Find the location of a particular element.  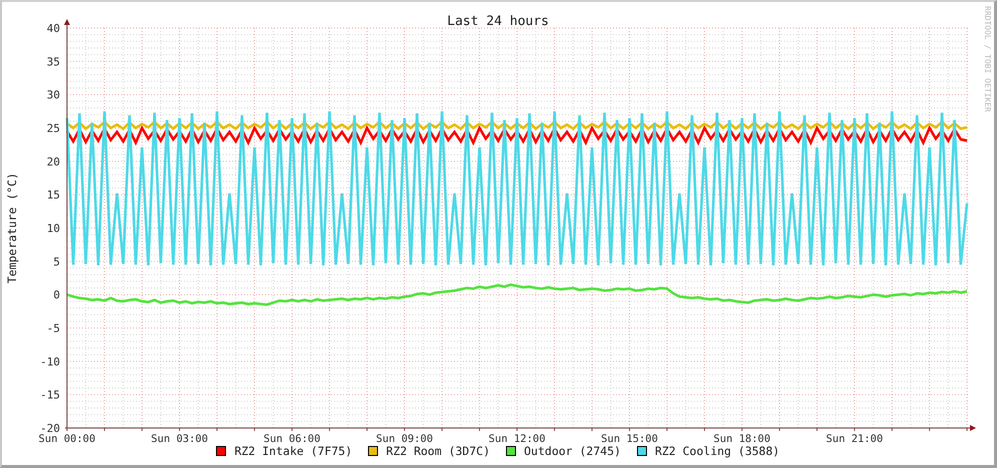

y-tick-label: -5 is located at coordinates (53, 328).